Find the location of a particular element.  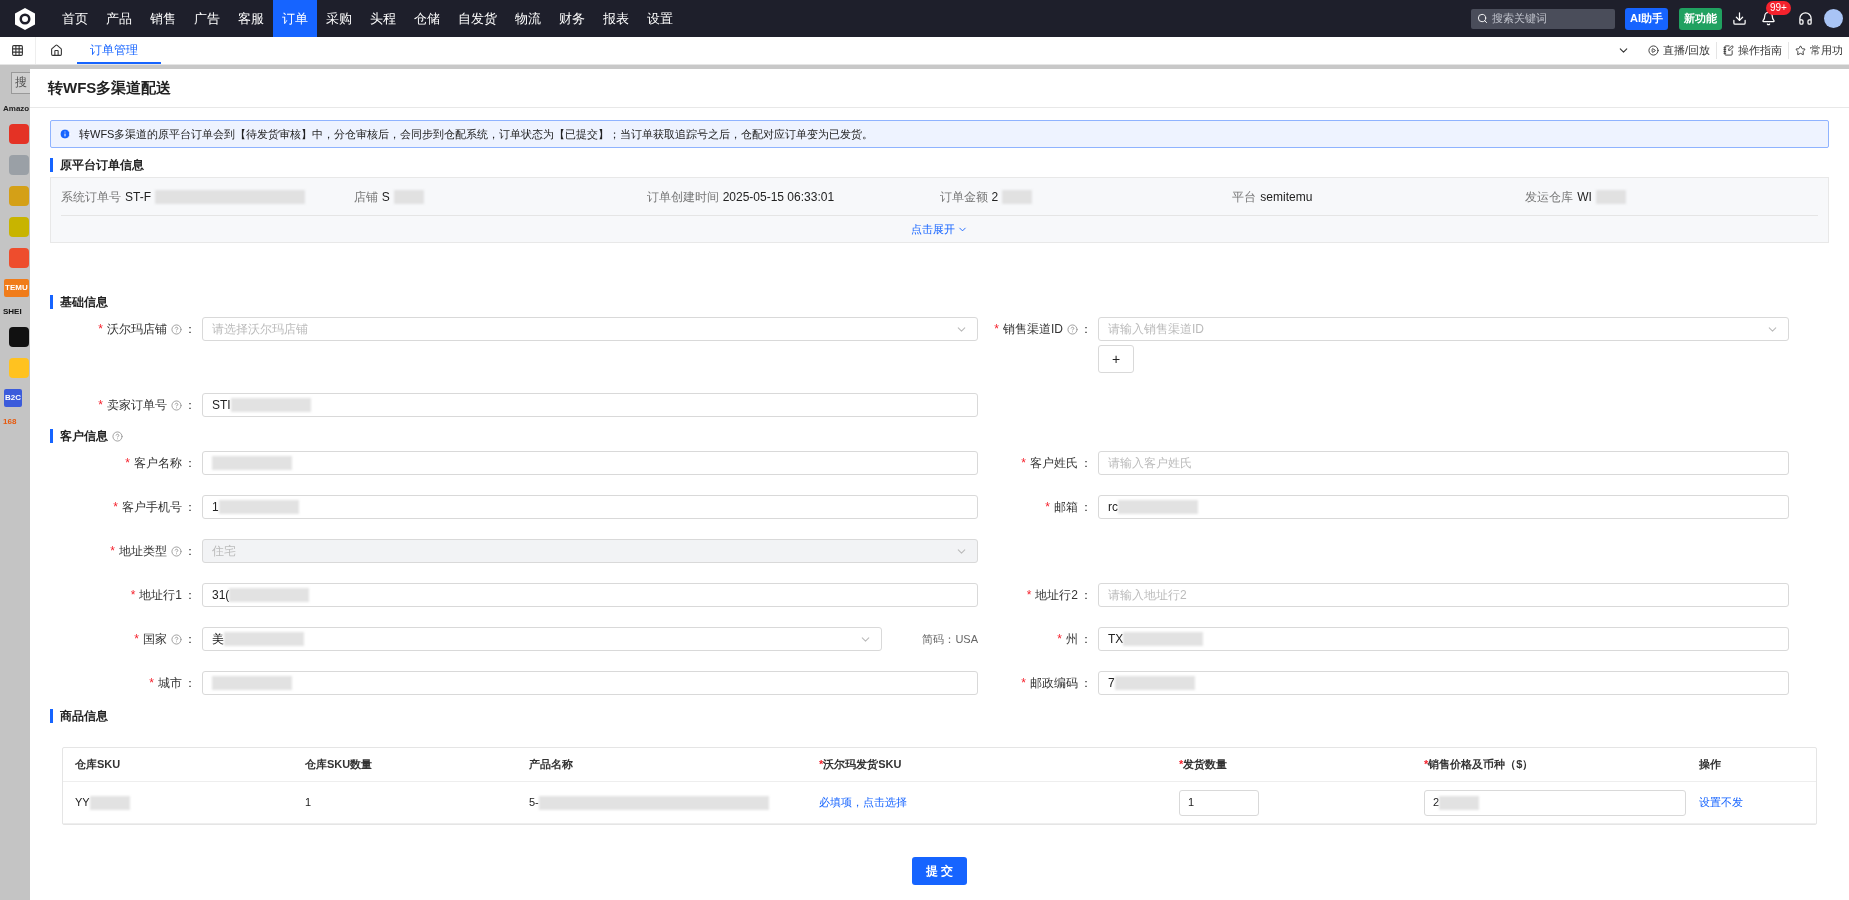

toolbar-link: 直播/回放 is located at coordinates (1678, 50).